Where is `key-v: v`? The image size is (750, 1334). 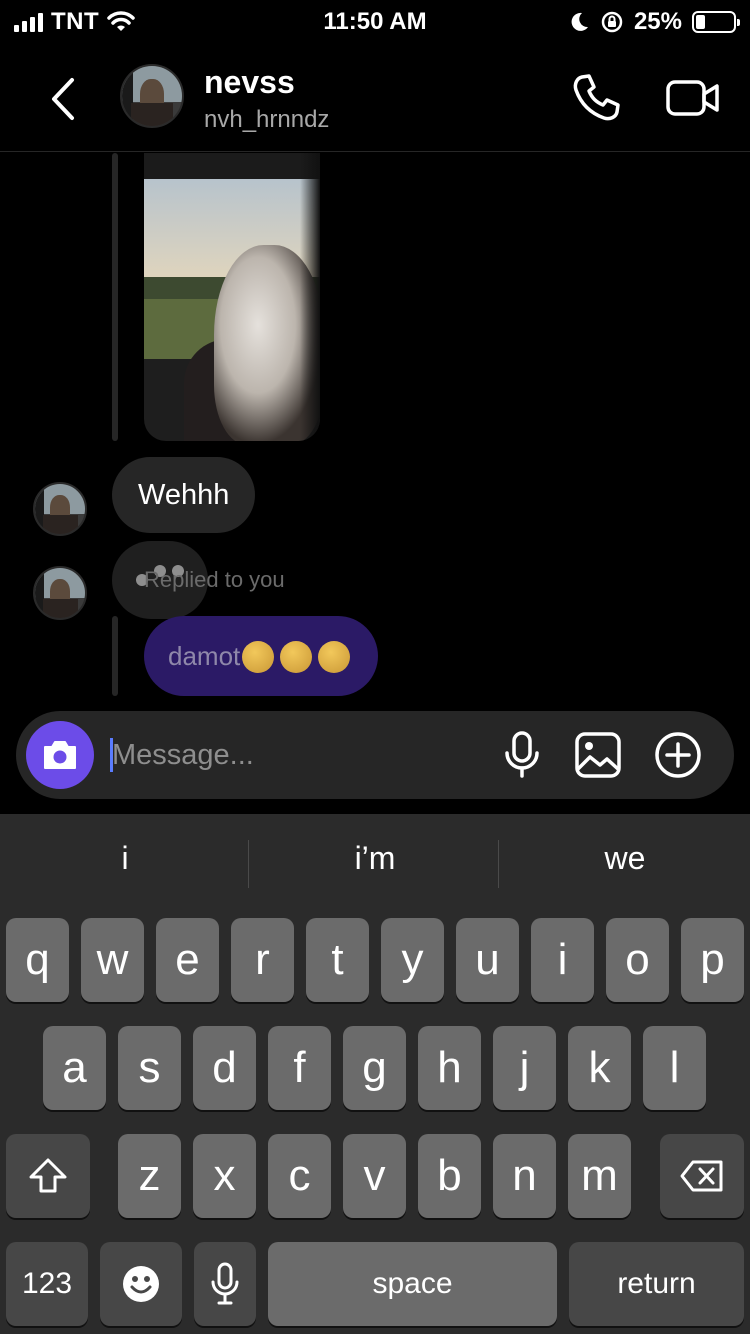
key-v: v is located at coordinates (374, 1176).